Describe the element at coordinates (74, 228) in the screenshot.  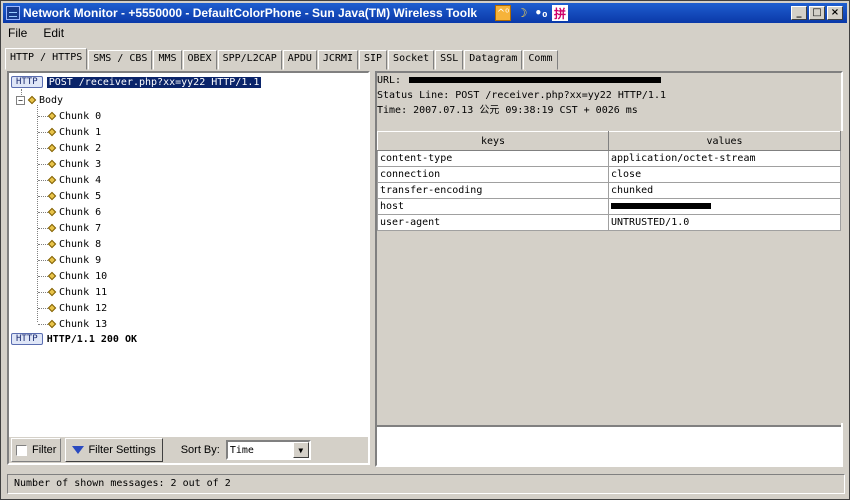
I see `tree-node-chunk: Chunk 7` at that location.